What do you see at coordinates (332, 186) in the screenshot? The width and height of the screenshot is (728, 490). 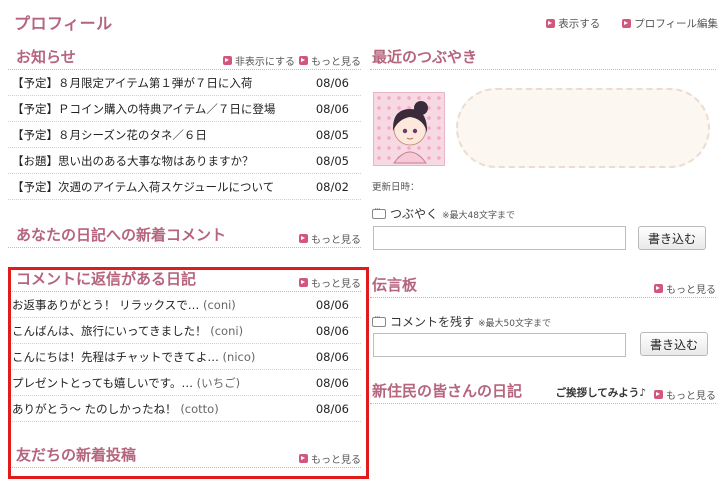 I see `news-item-date: 08/02` at bounding box center [332, 186].